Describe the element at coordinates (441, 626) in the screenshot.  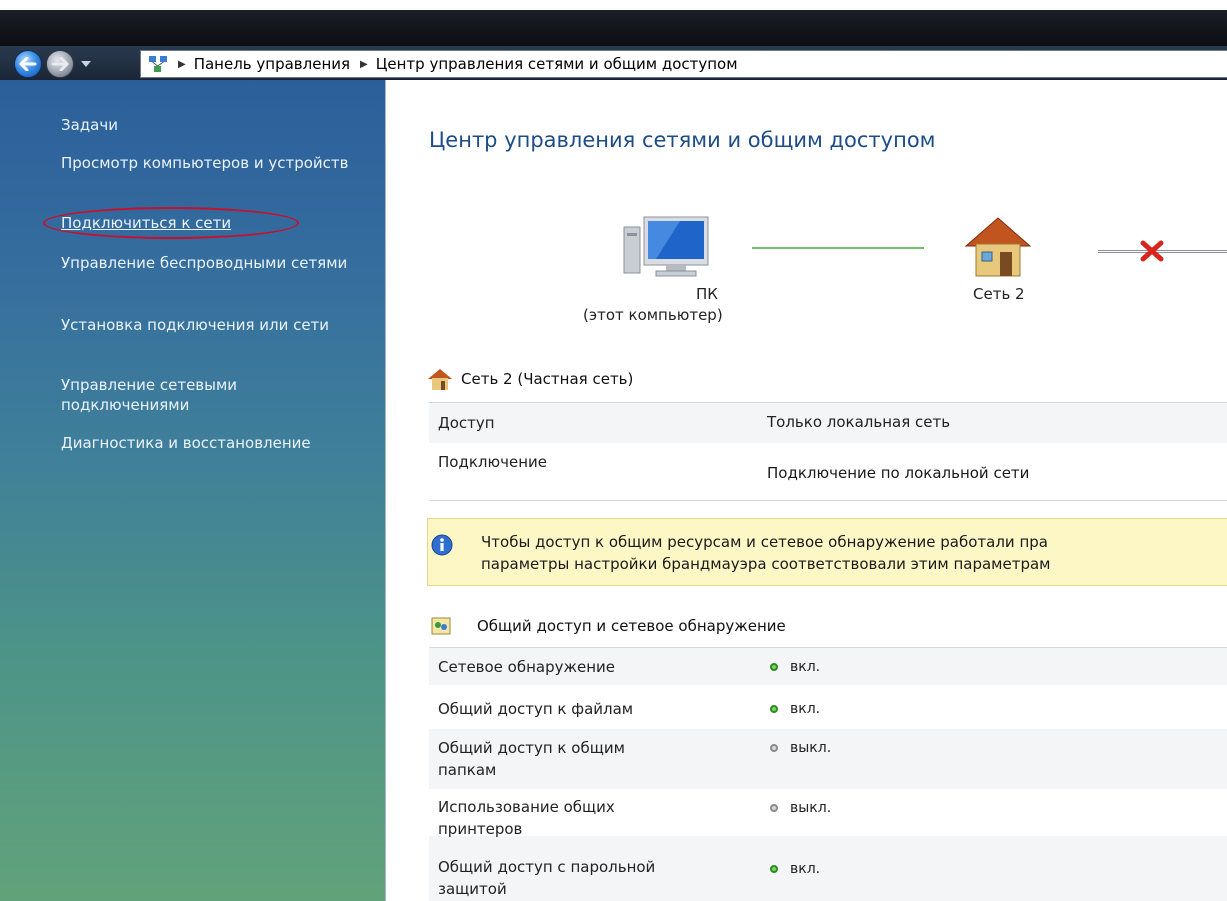
I see `sharing-icon` at that location.